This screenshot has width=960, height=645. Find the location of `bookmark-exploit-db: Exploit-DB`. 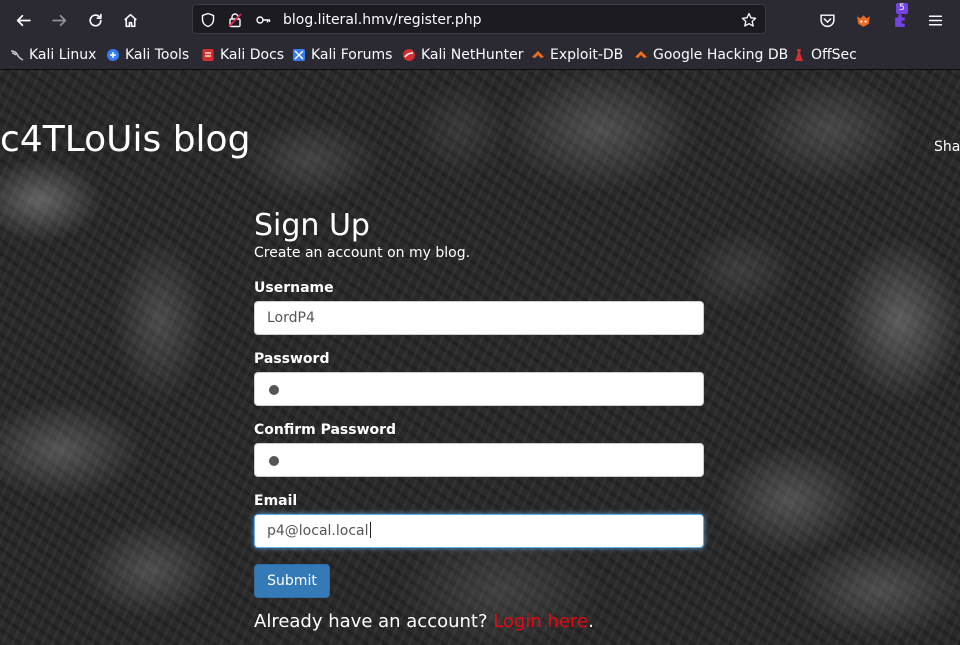

bookmark-exploit-db: Exploit-DB is located at coordinates (577, 55).